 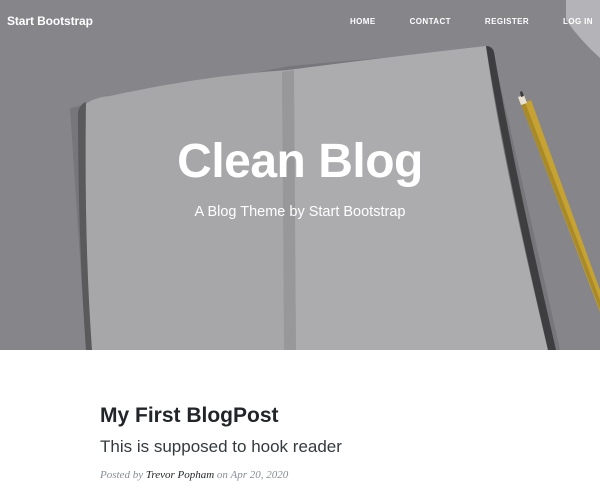 I want to click on nav-home-link: Home, so click(x=363, y=21).